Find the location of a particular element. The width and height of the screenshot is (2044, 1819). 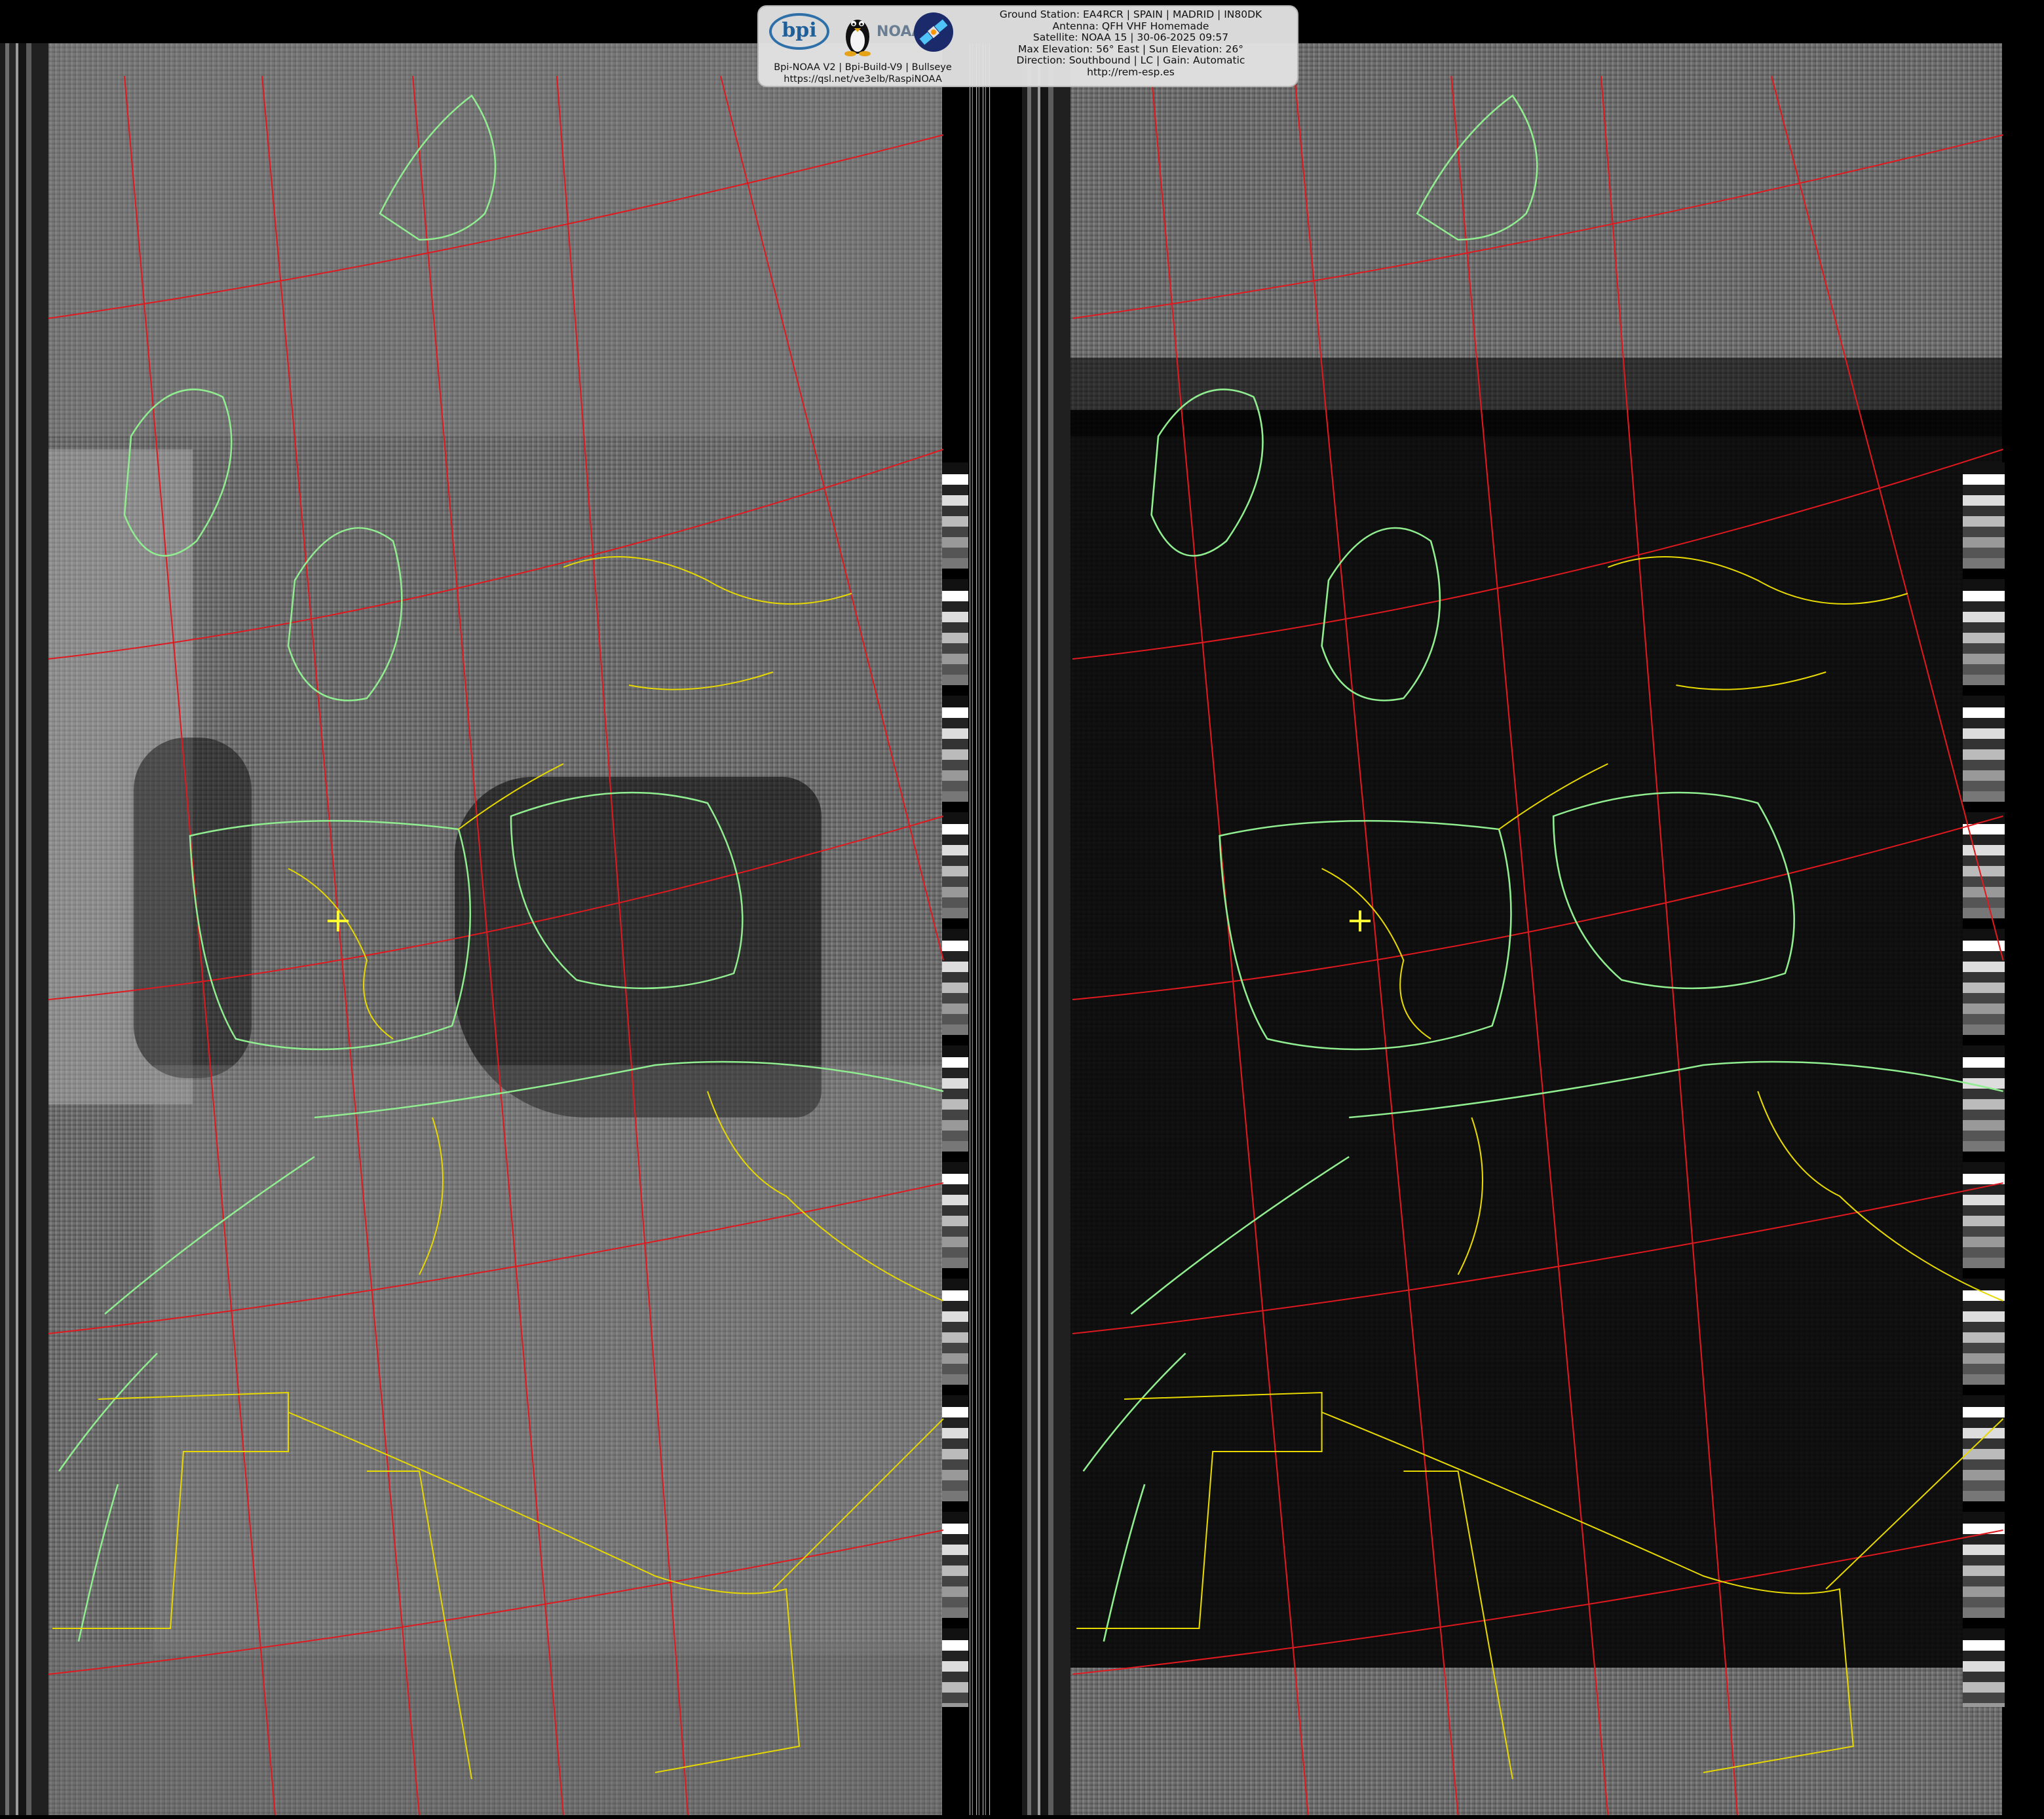

project-url: https://qsl.net/ve3elb/RaspiNOAA is located at coordinates (863, 79).